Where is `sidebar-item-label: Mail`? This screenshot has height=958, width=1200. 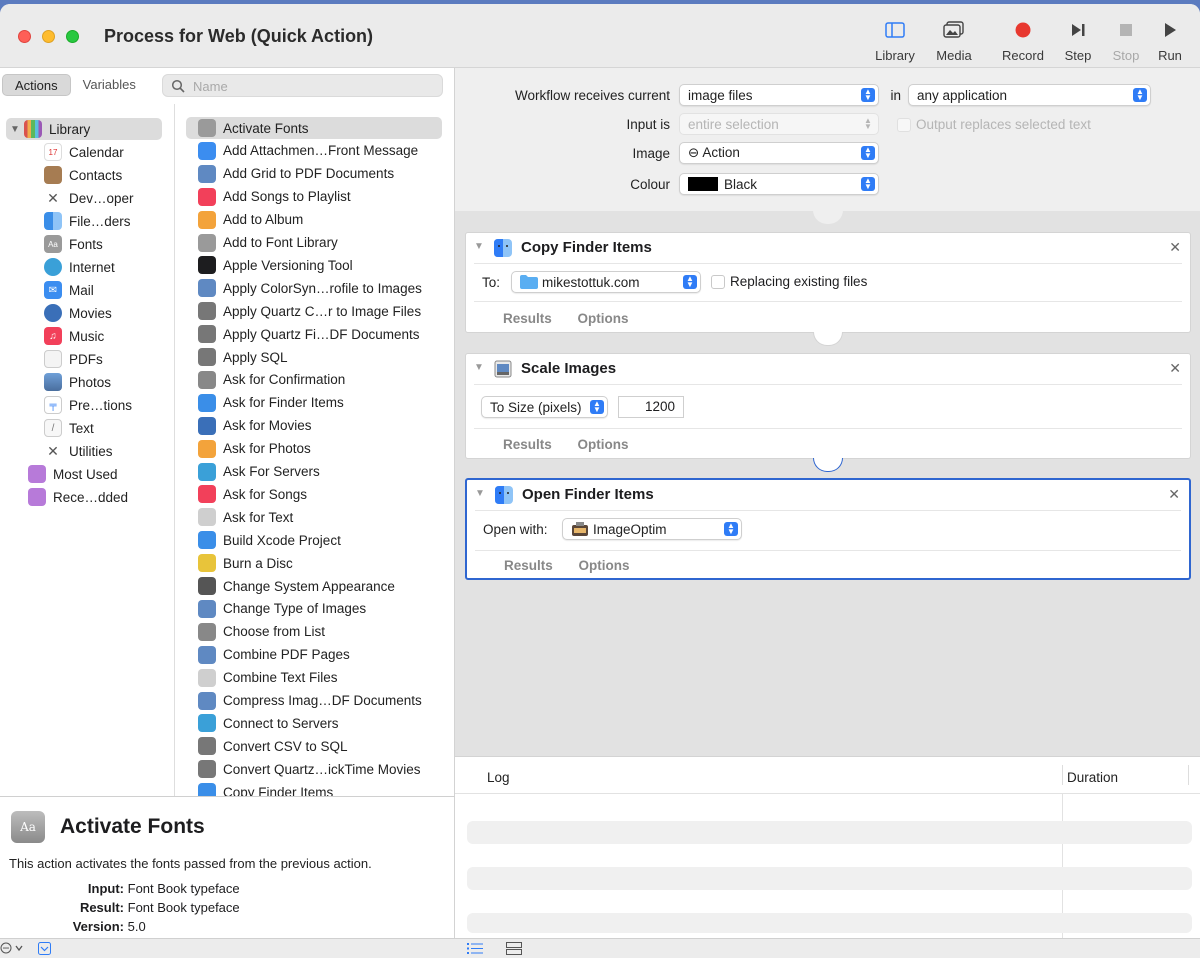
sidebar-item-label: Mail is located at coordinates (81, 290).